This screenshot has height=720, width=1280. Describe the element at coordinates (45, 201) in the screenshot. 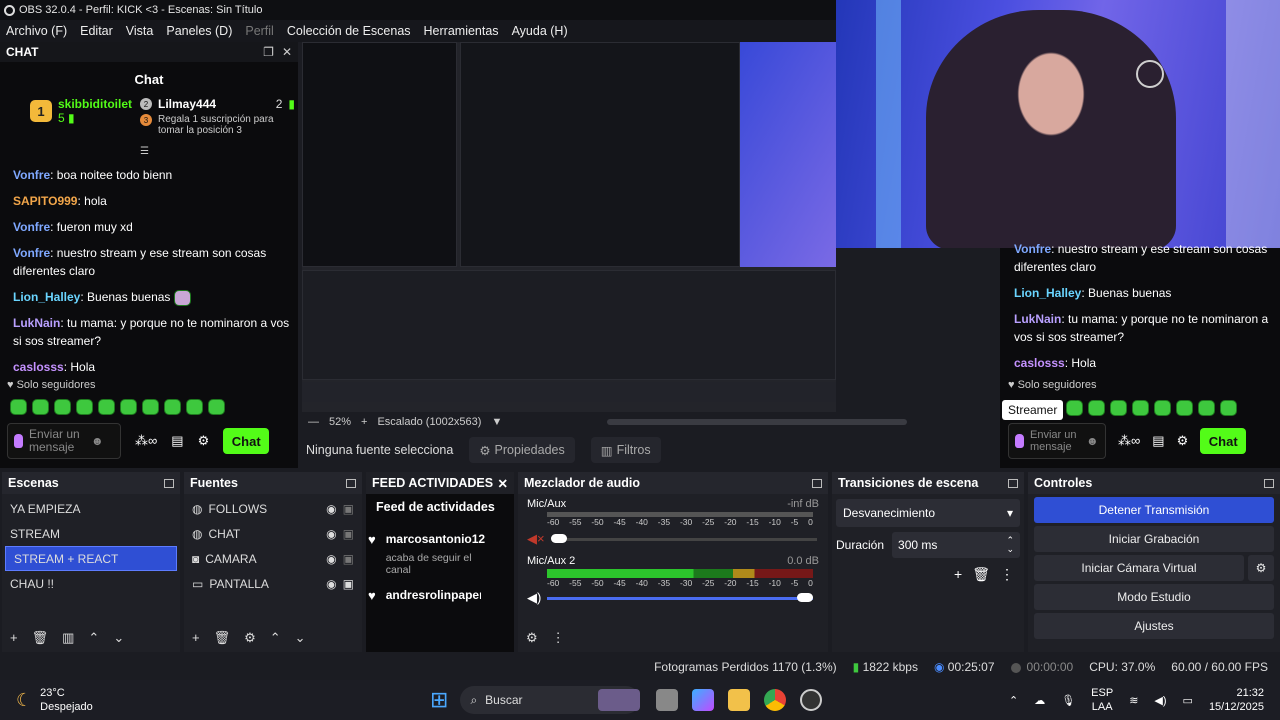

I see `chat-username: SAPITO999` at that location.